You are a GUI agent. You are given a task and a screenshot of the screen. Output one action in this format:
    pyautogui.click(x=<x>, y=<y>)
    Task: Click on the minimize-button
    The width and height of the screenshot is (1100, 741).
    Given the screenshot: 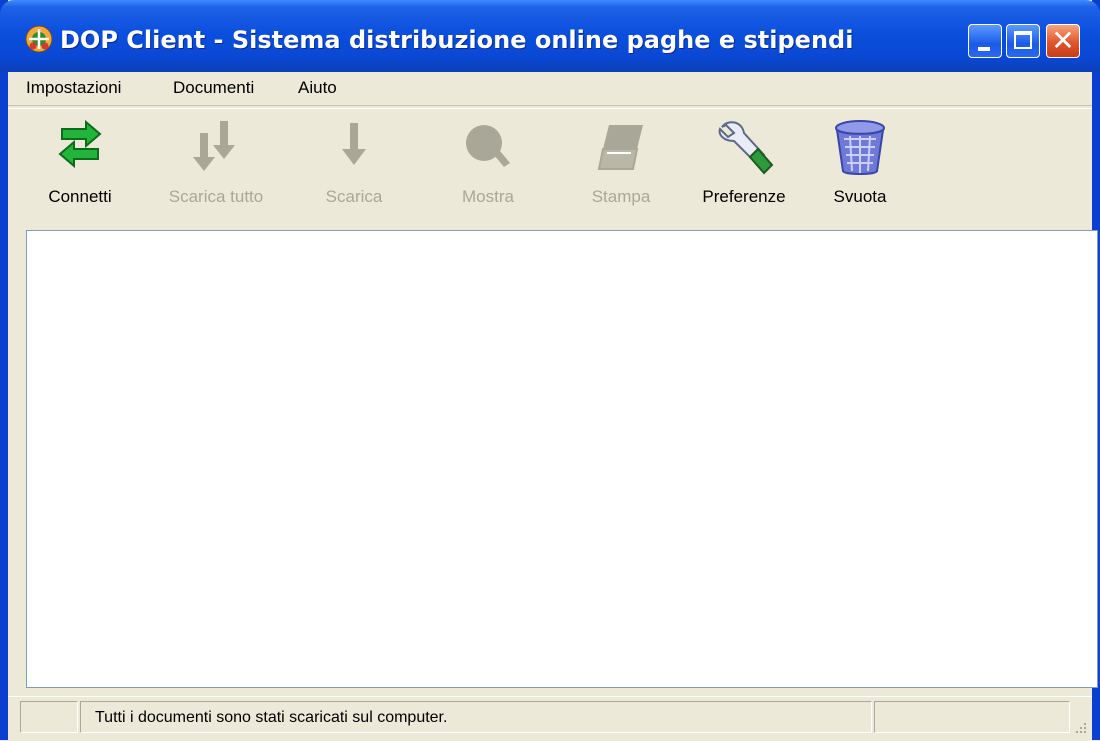 What is the action you would take?
    pyautogui.click(x=985, y=41)
    